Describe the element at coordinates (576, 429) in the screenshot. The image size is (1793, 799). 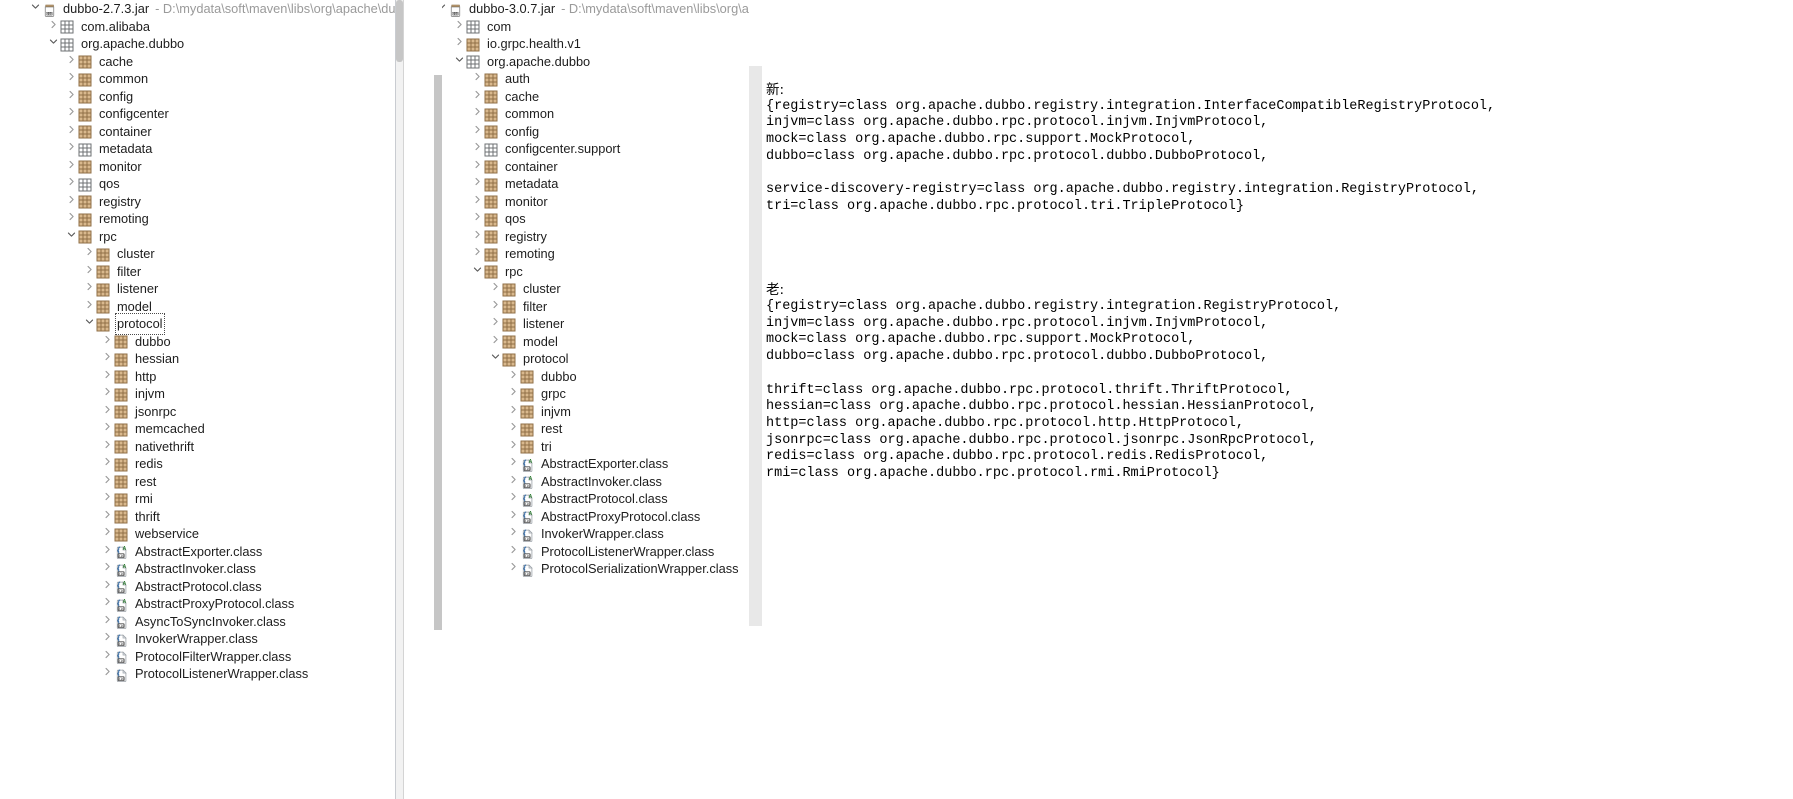
I see `tree-row: rest` at that location.